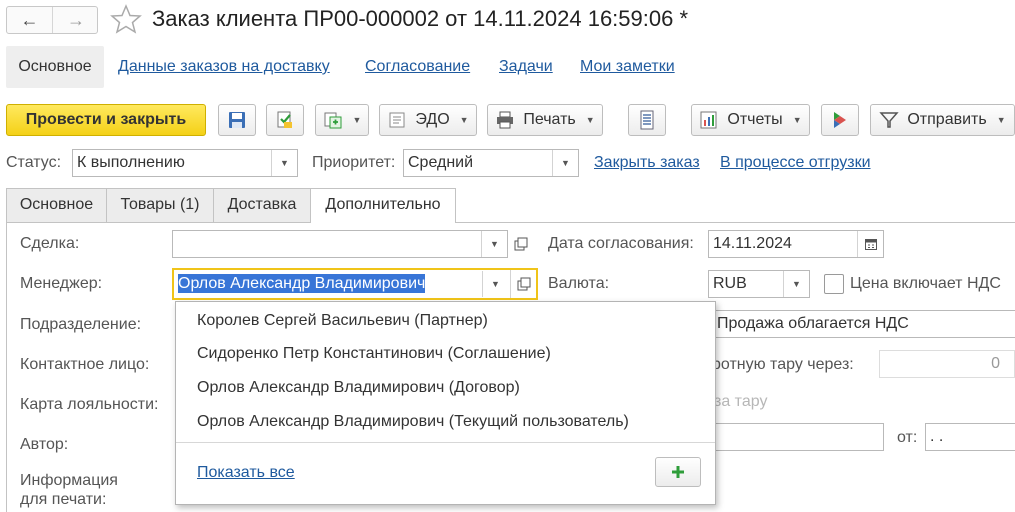  What do you see at coordinates (358, 388) in the screenshot?
I see `dropdown-item: Орлов Александр Владимирович (Договор)` at bounding box center [358, 388].